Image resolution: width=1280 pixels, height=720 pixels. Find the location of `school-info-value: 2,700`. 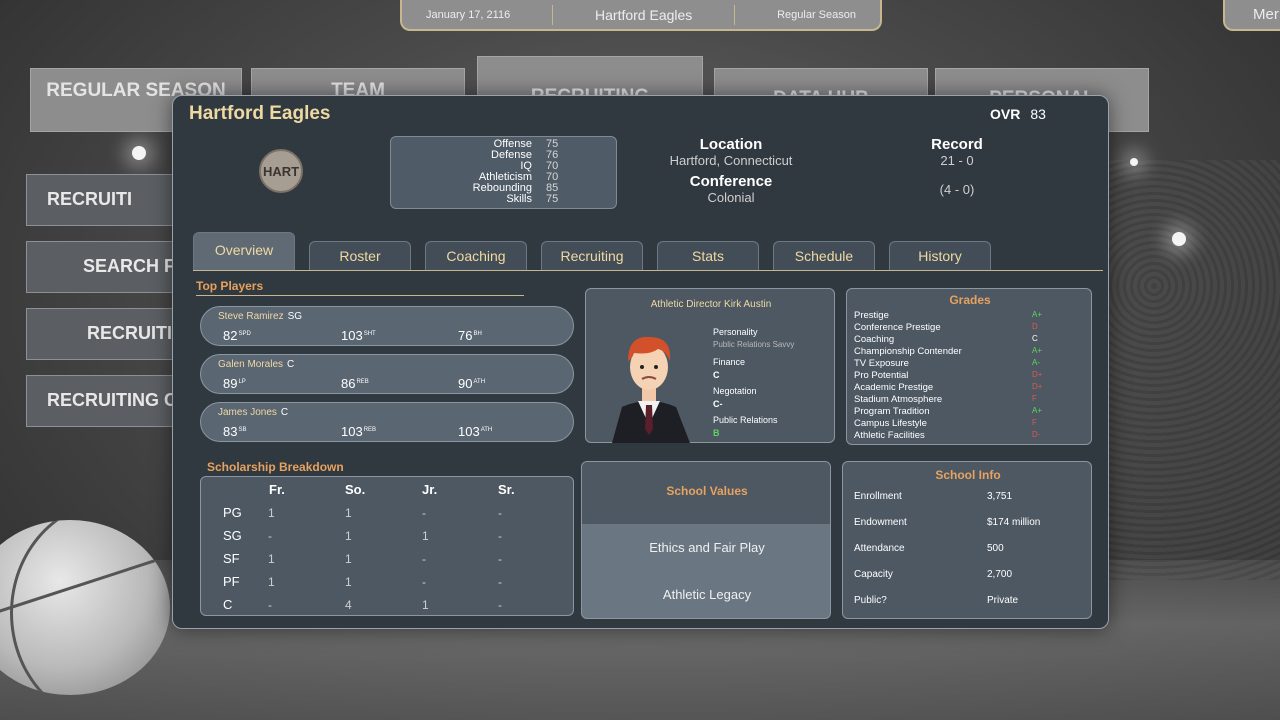

school-info-value: 2,700 is located at coordinates (1000, 574).